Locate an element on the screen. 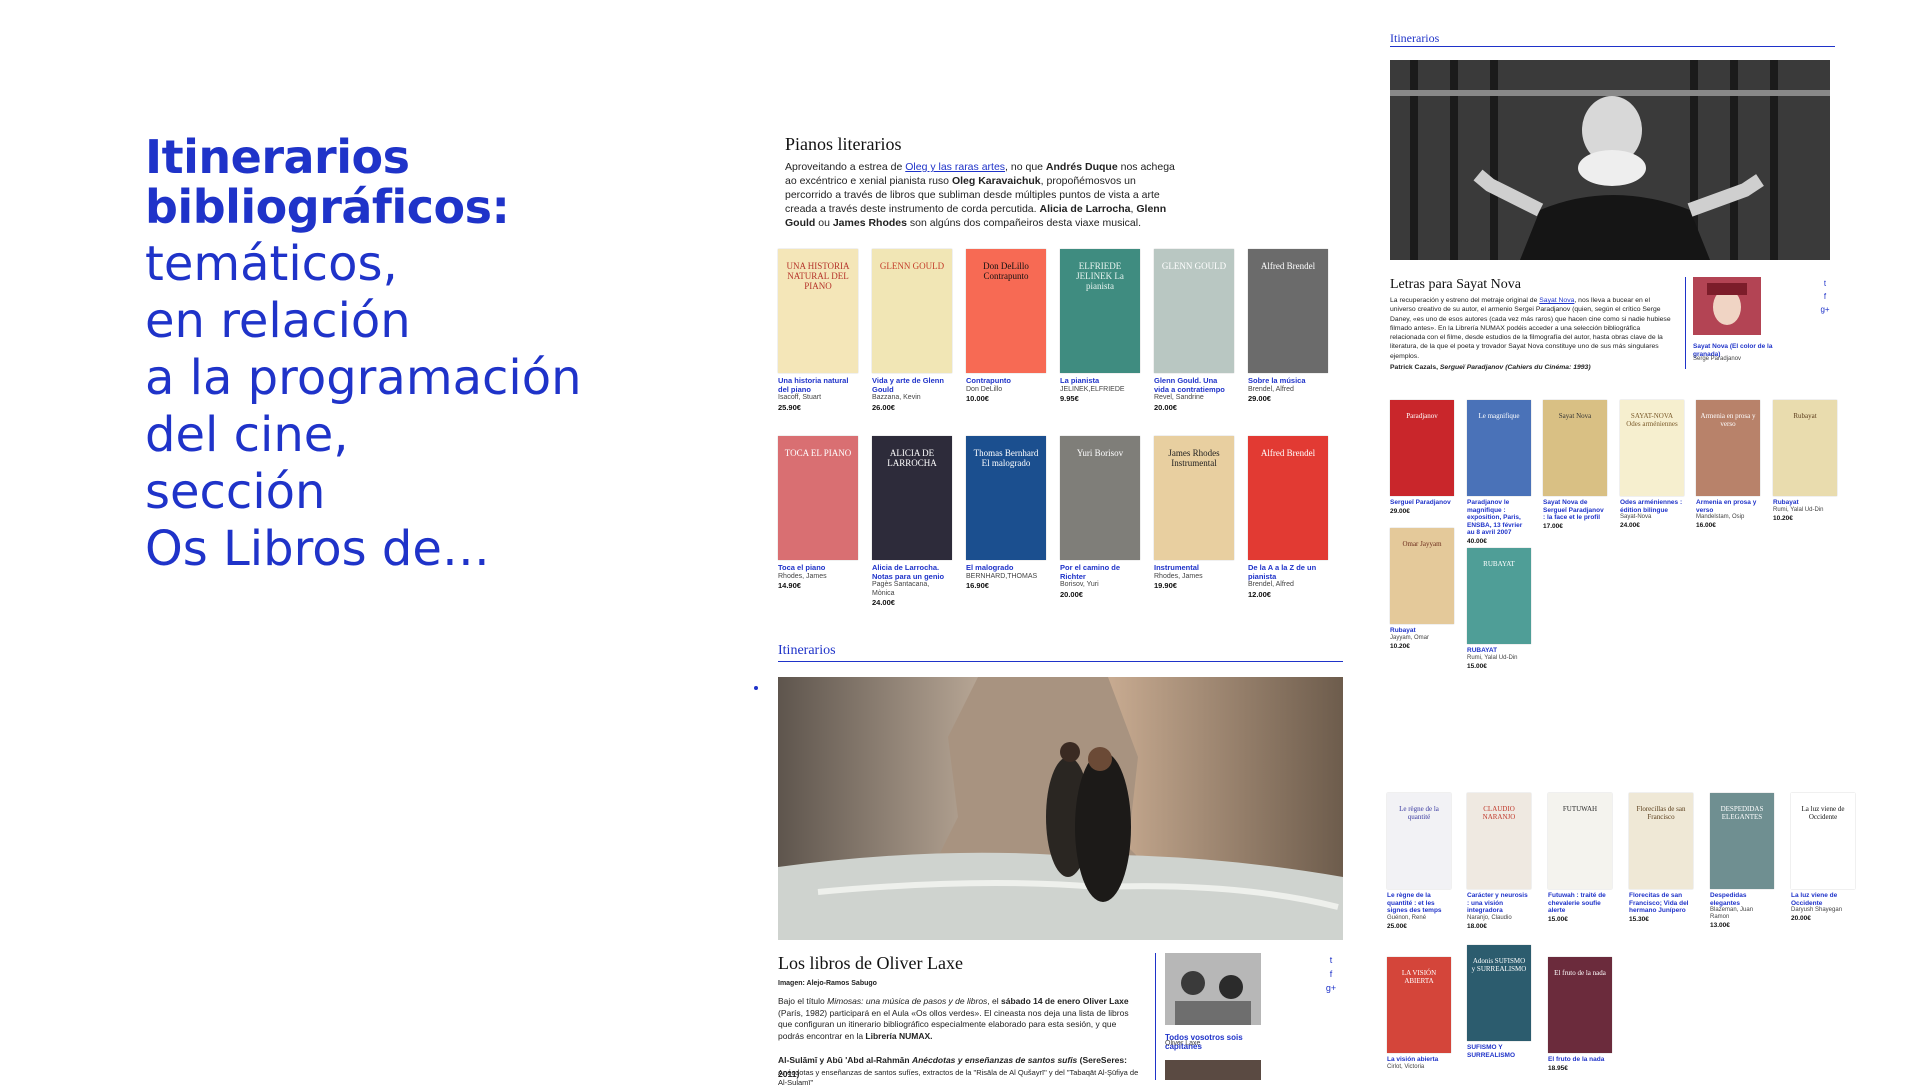 The width and height of the screenshot is (1920, 1088). book-cover: CLAUDIO NARANJO is located at coordinates (1499, 841).